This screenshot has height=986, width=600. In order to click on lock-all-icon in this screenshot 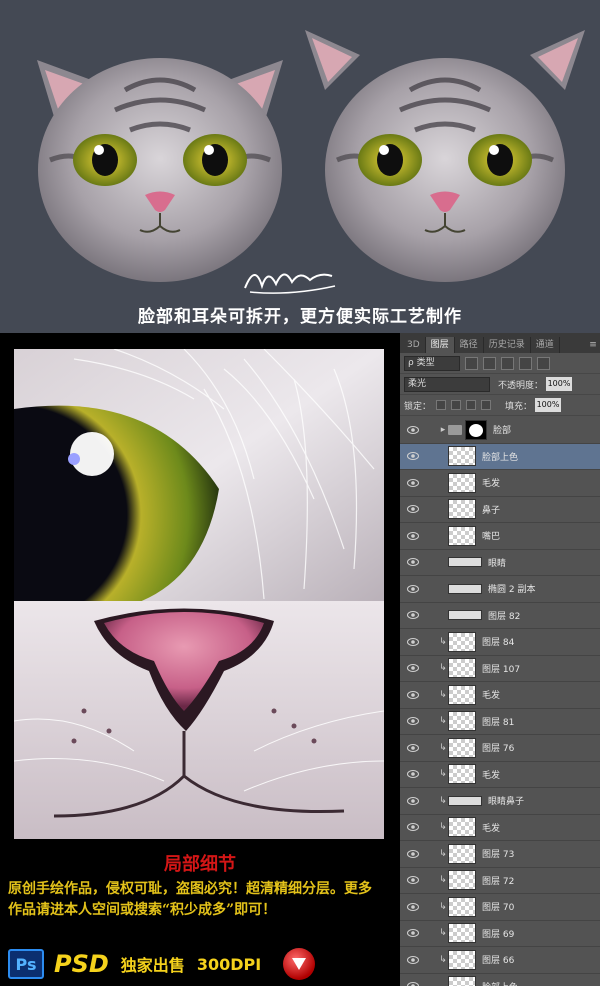, I will do `click(486, 405)`.